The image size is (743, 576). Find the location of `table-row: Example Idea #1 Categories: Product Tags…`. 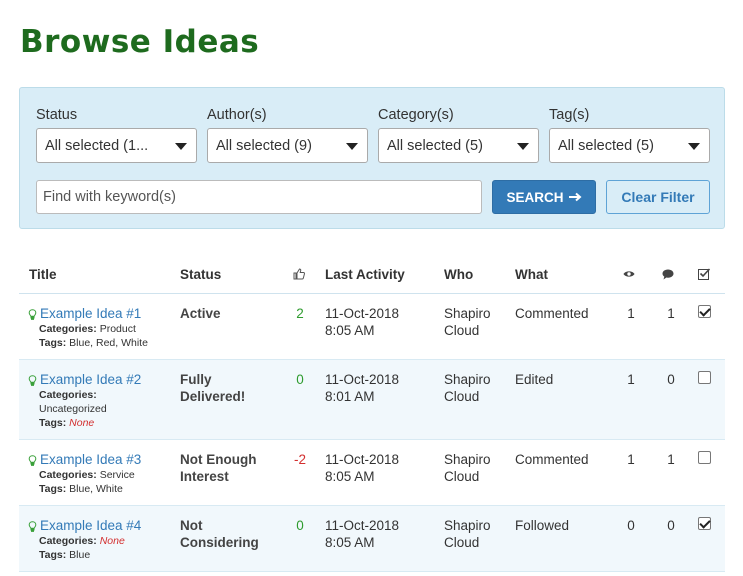

table-row: Example Idea #1 Categories: Product Tags… is located at coordinates (372, 327).